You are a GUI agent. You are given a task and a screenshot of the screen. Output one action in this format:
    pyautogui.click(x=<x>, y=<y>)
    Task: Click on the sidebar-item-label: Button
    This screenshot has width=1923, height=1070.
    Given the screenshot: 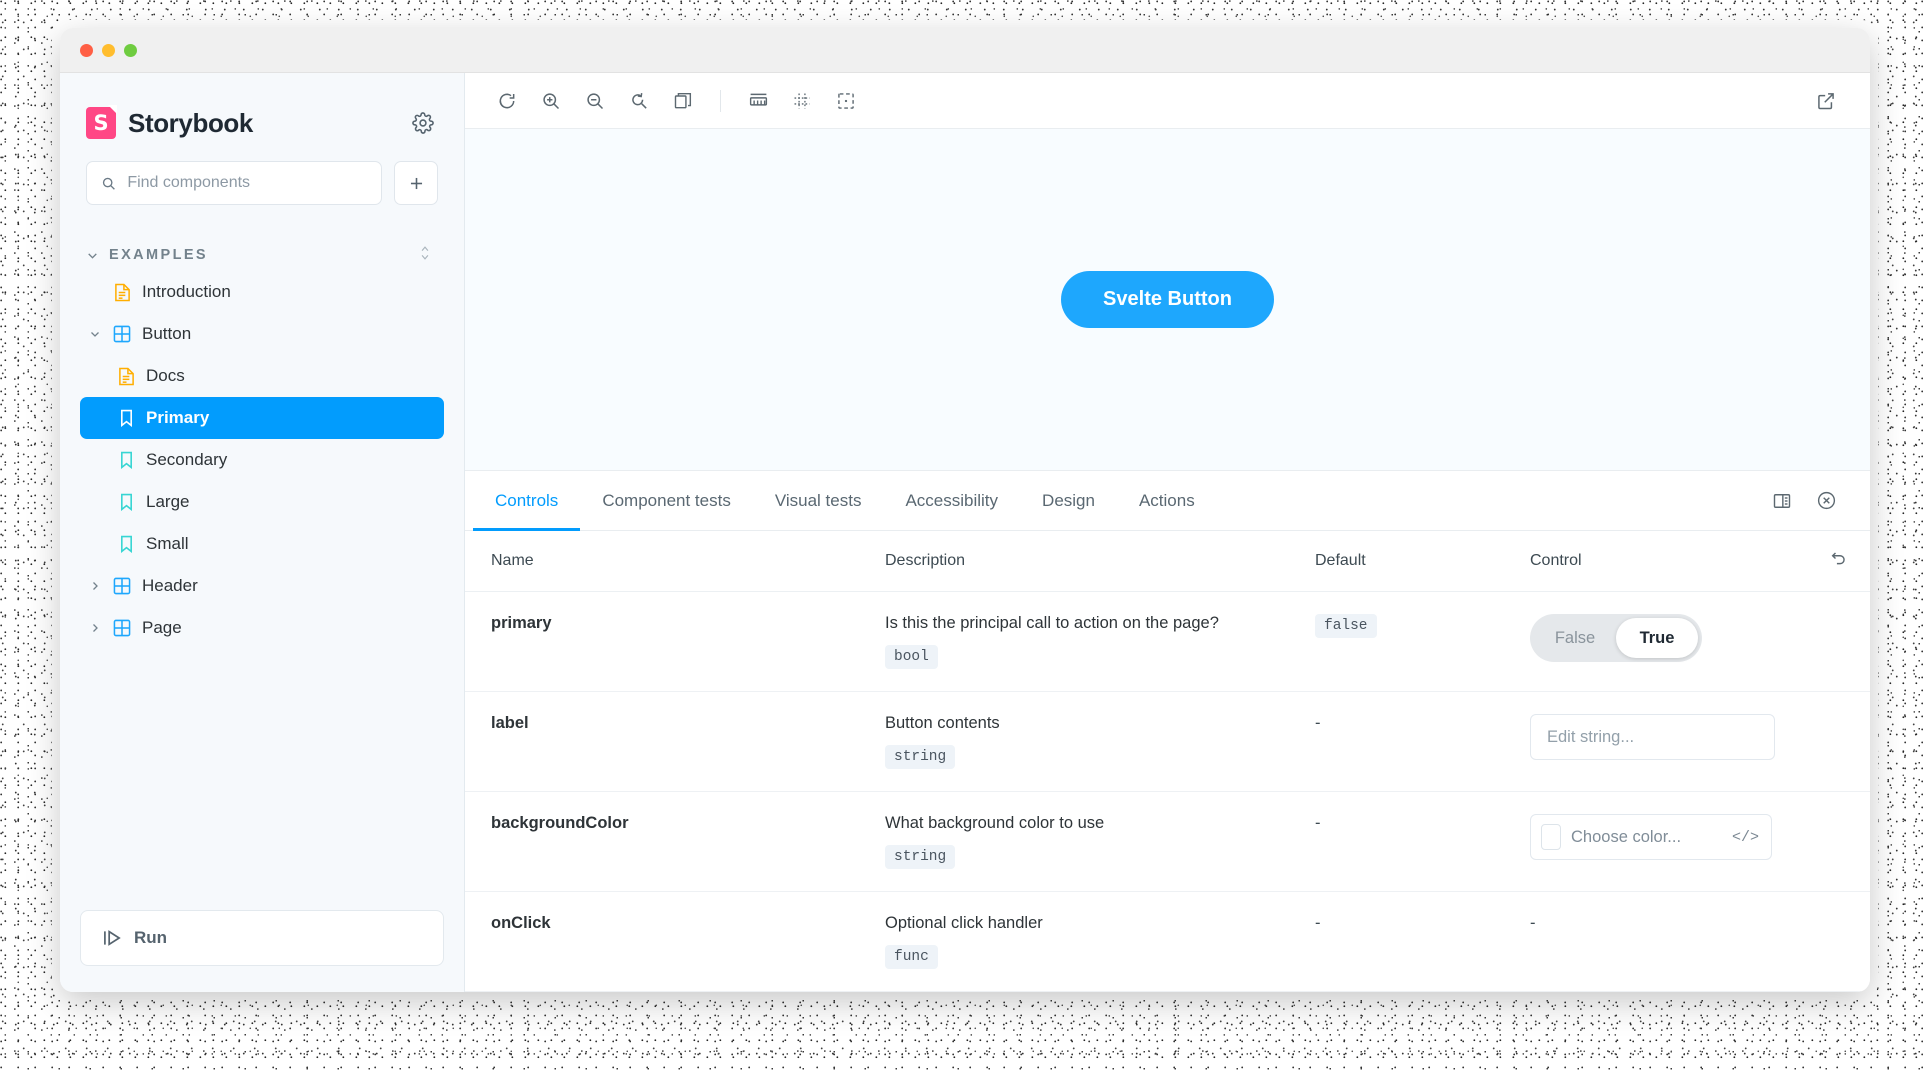 What is the action you would take?
    pyautogui.click(x=167, y=333)
    